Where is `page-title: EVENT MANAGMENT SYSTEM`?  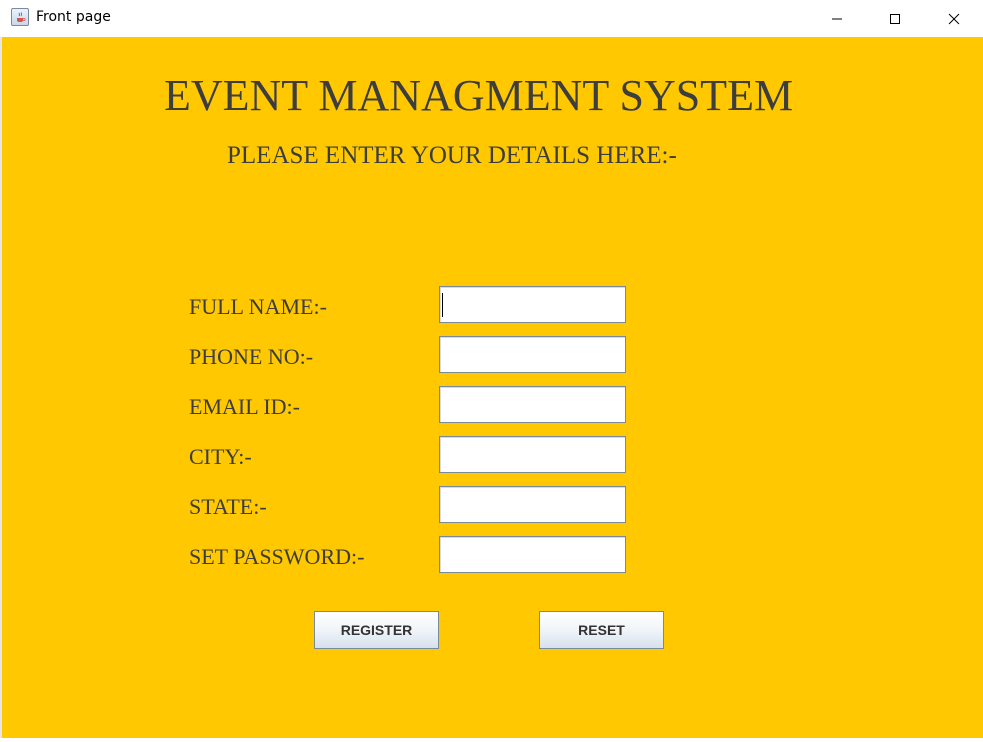 page-title: EVENT MANAGMENT SYSTEM is located at coordinates (479, 95).